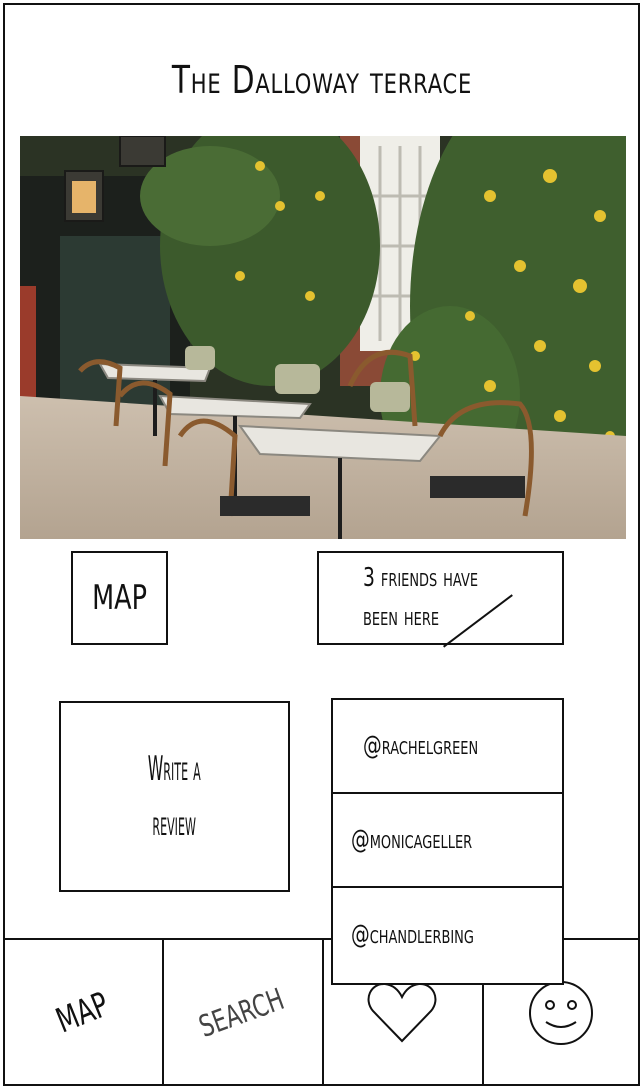  I want to click on write-review-button: Write a review, so click(174, 796).